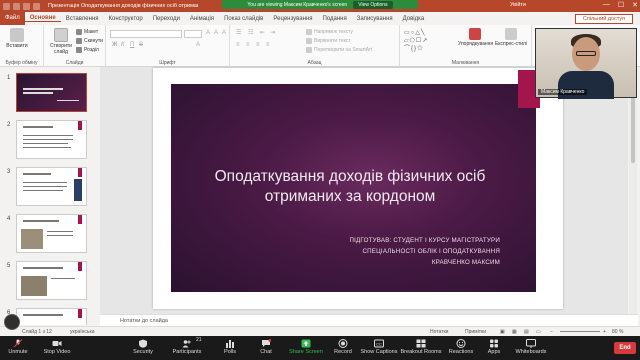  Describe the element at coordinates (292, 19) in the screenshot. I see `tab-review: Рецензування` at that location.